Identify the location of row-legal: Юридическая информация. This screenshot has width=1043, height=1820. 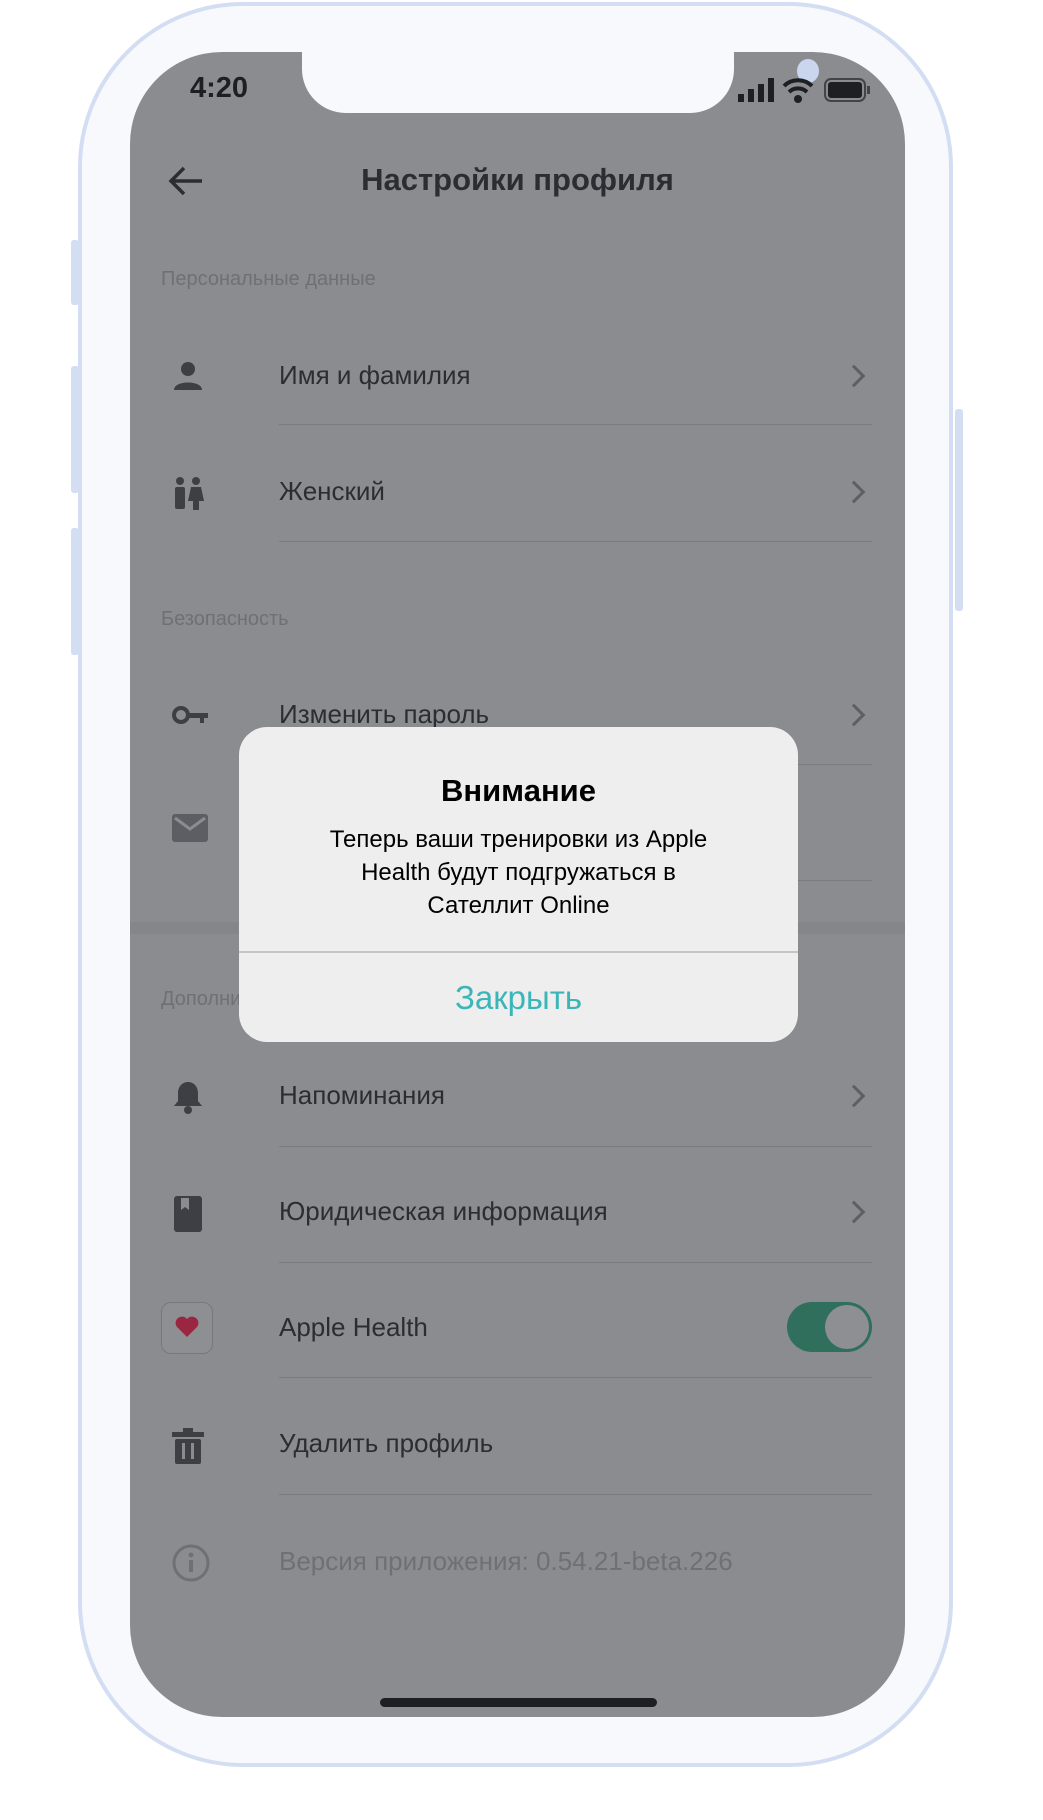
(443, 1211).